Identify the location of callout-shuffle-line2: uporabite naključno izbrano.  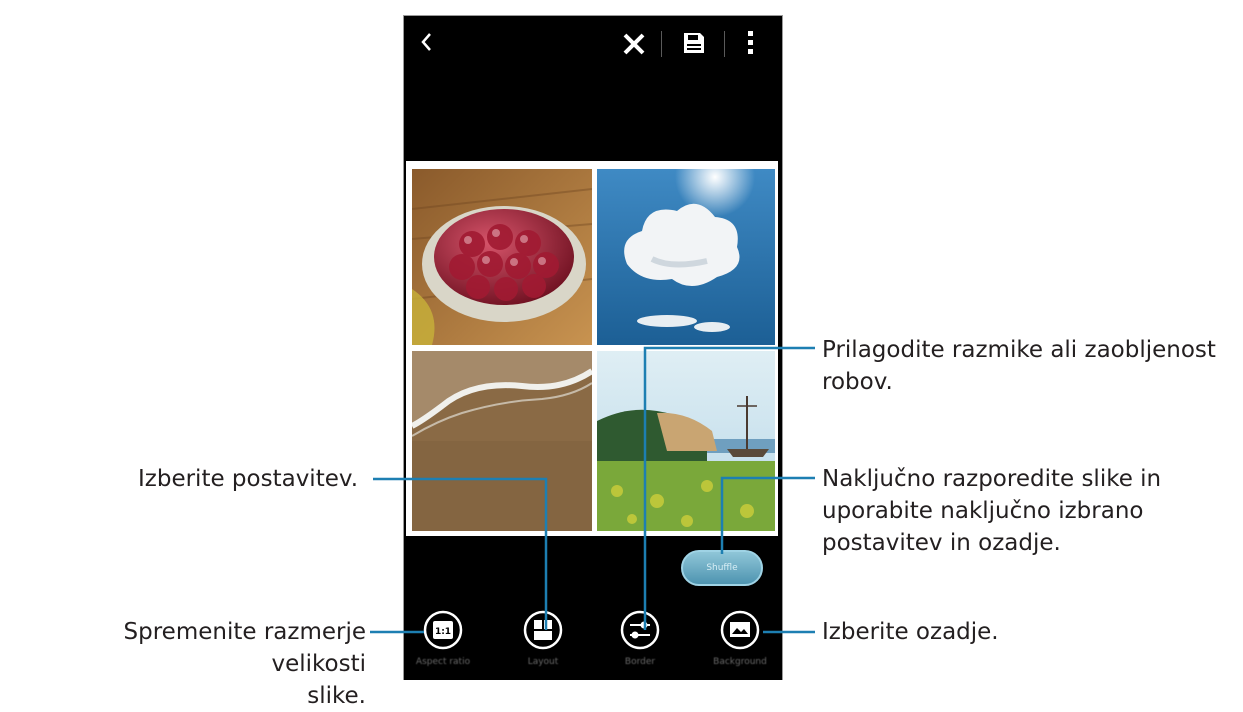
(983, 511).